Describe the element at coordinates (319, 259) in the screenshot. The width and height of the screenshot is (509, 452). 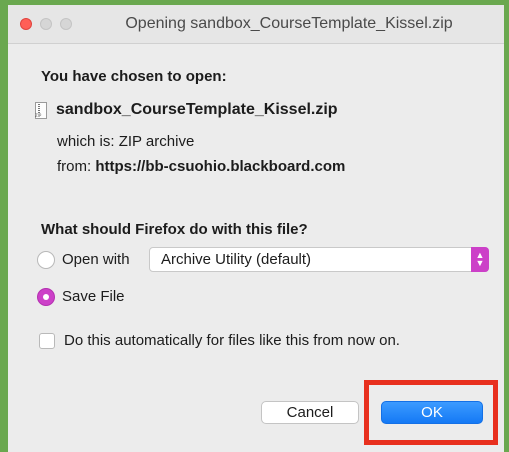
I see `open-with-app-select: Archive Utility (default) ▲ ▼` at that location.